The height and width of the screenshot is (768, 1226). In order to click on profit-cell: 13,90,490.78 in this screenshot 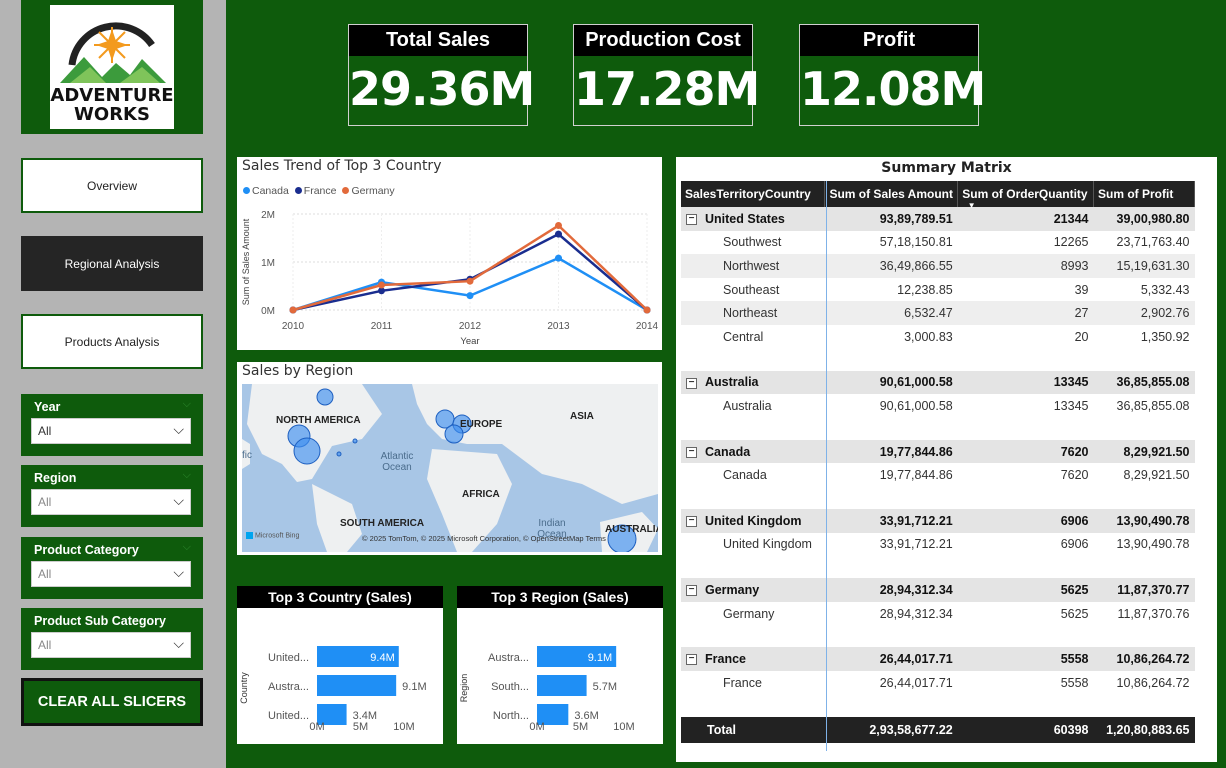, I will do `click(1144, 544)`.